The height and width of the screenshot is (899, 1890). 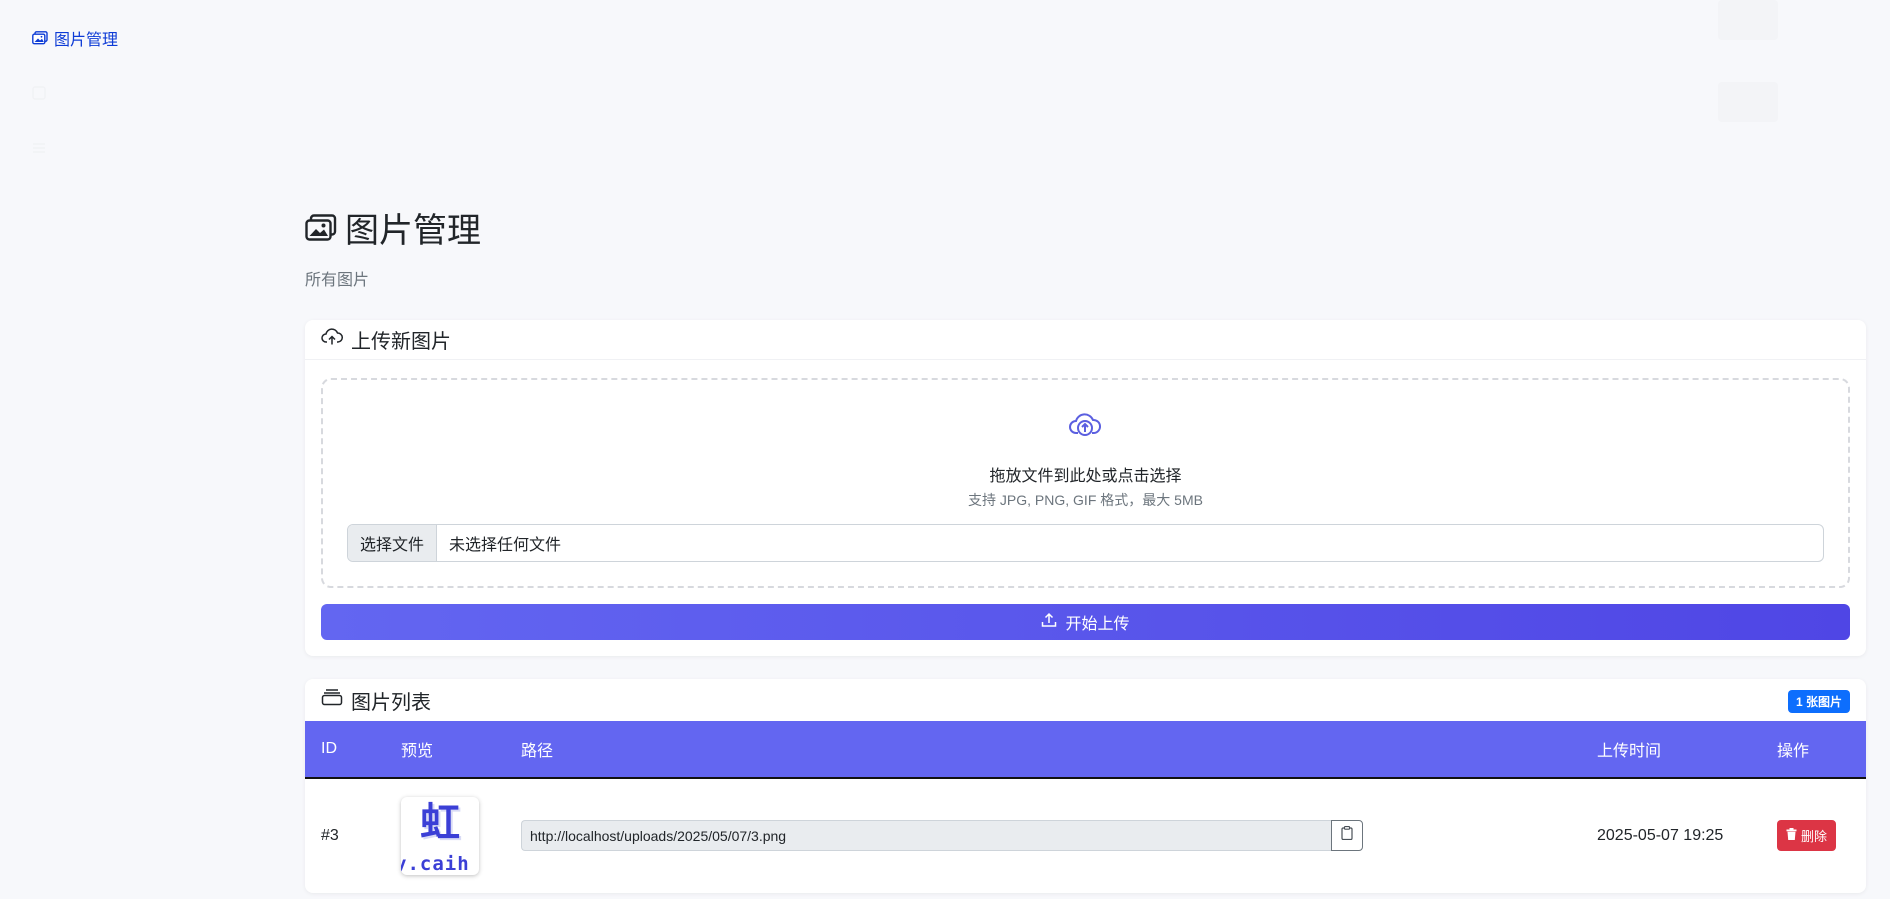 I want to click on image-list-title: 图片列表, so click(x=391, y=702).